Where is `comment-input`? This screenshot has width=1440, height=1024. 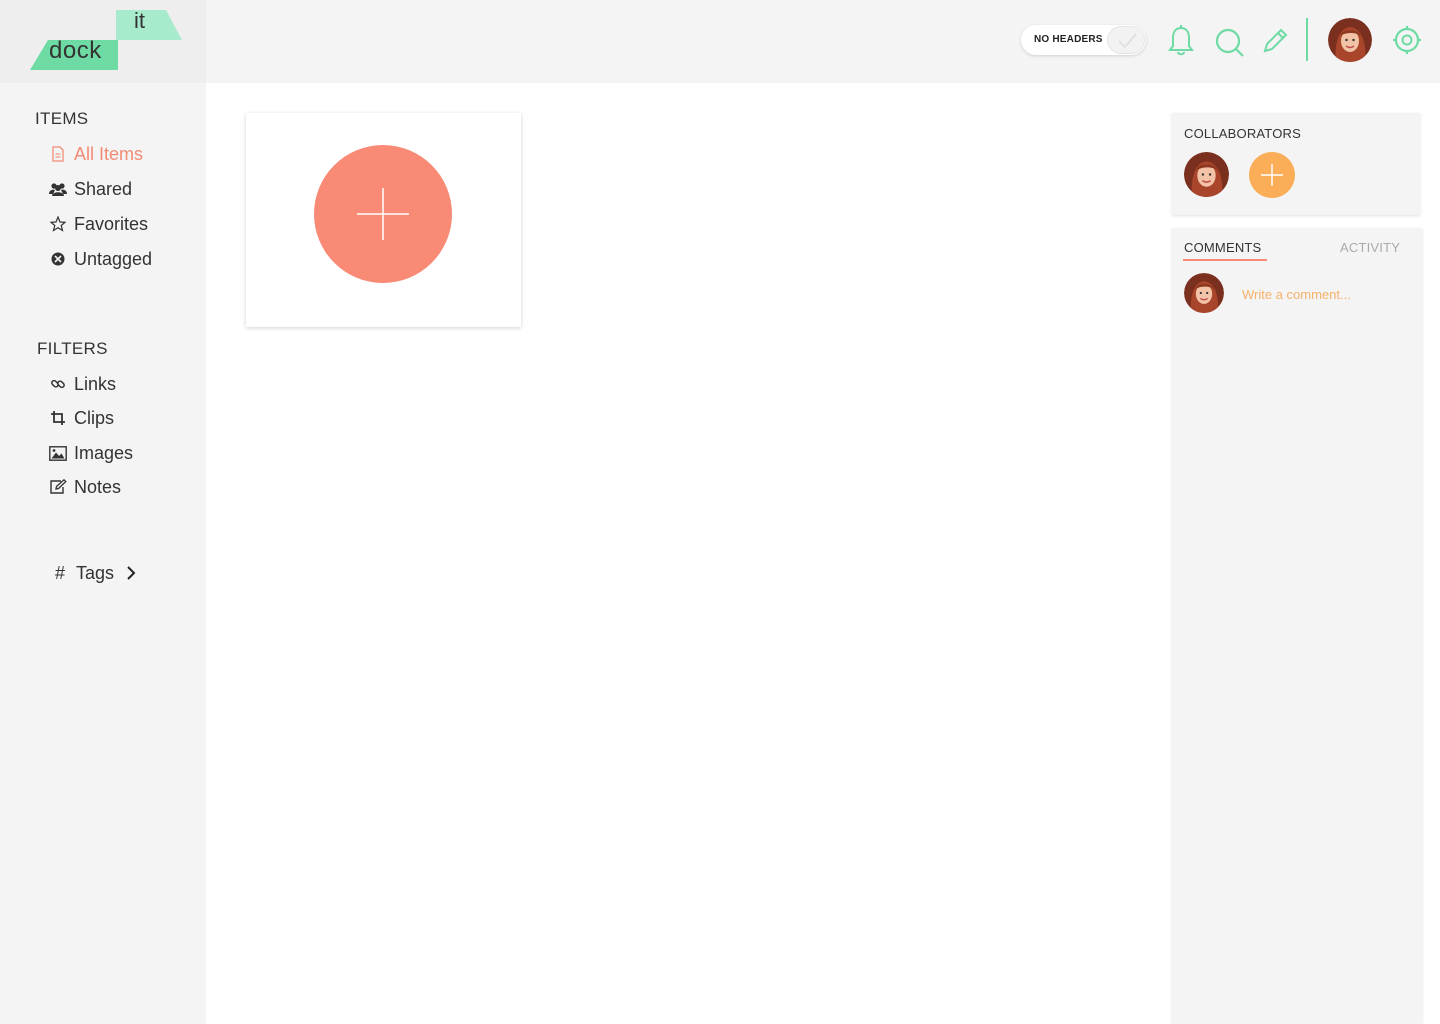 comment-input is located at coordinates (1324, 294).